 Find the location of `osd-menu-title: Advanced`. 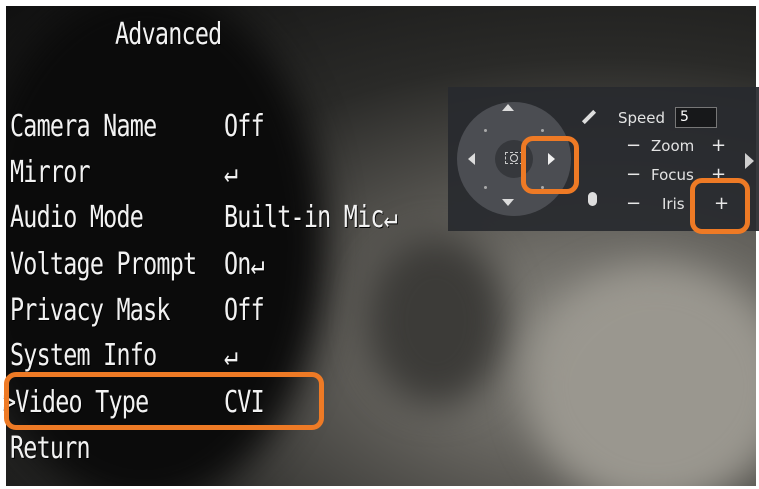

osd-menu-title: Advanced is located at coordinates (168, 34).